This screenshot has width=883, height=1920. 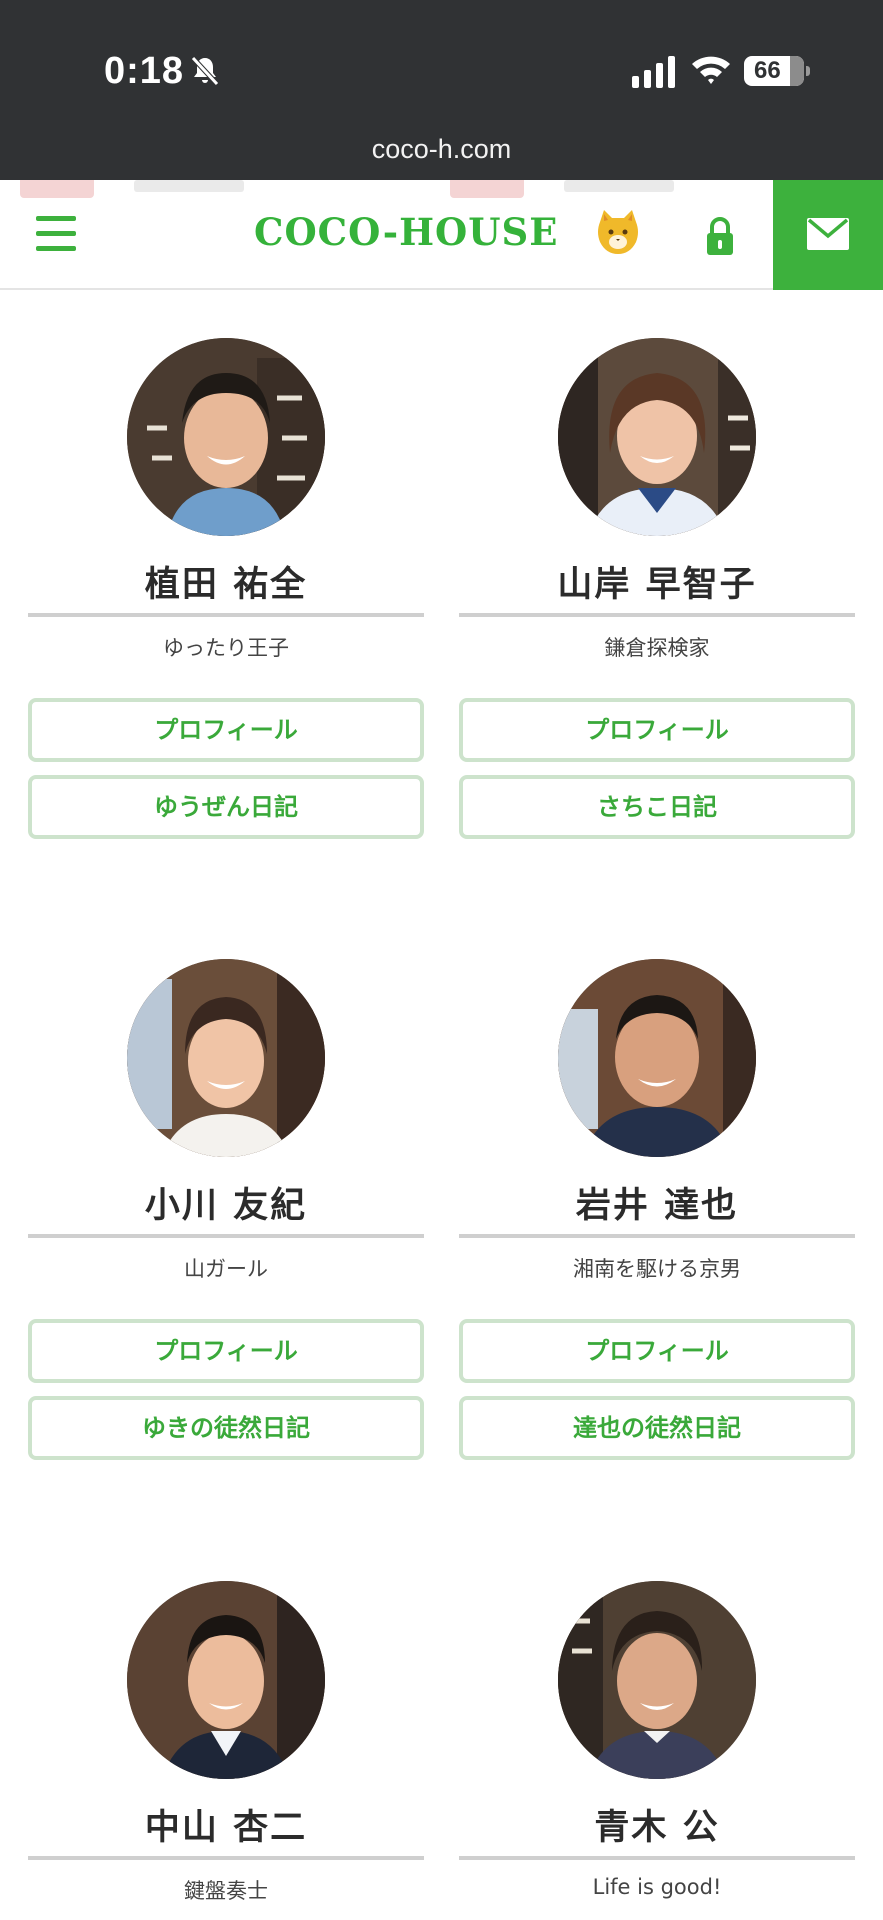 What do you see at coordinates (657, 1887) in the screenshot?
I see `staff-nickname: Life is good!` at bounding box center [657, 1887].